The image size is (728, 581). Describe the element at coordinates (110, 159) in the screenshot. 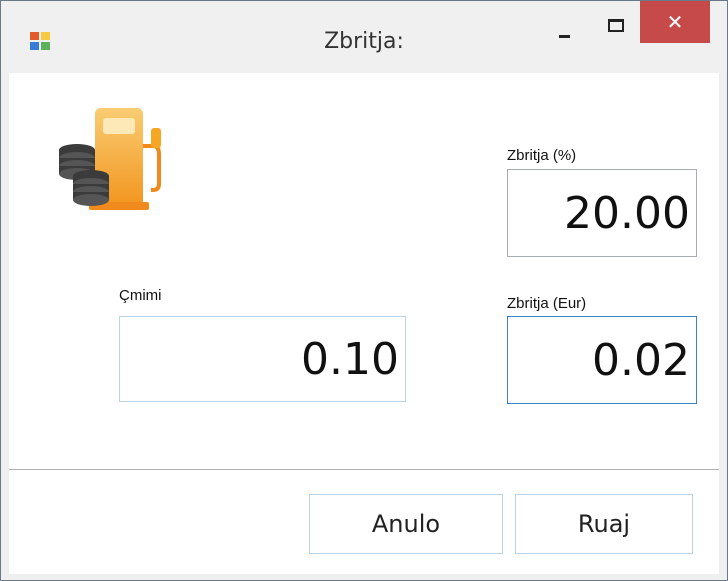

I see `fuel-coins-icon` at that location.